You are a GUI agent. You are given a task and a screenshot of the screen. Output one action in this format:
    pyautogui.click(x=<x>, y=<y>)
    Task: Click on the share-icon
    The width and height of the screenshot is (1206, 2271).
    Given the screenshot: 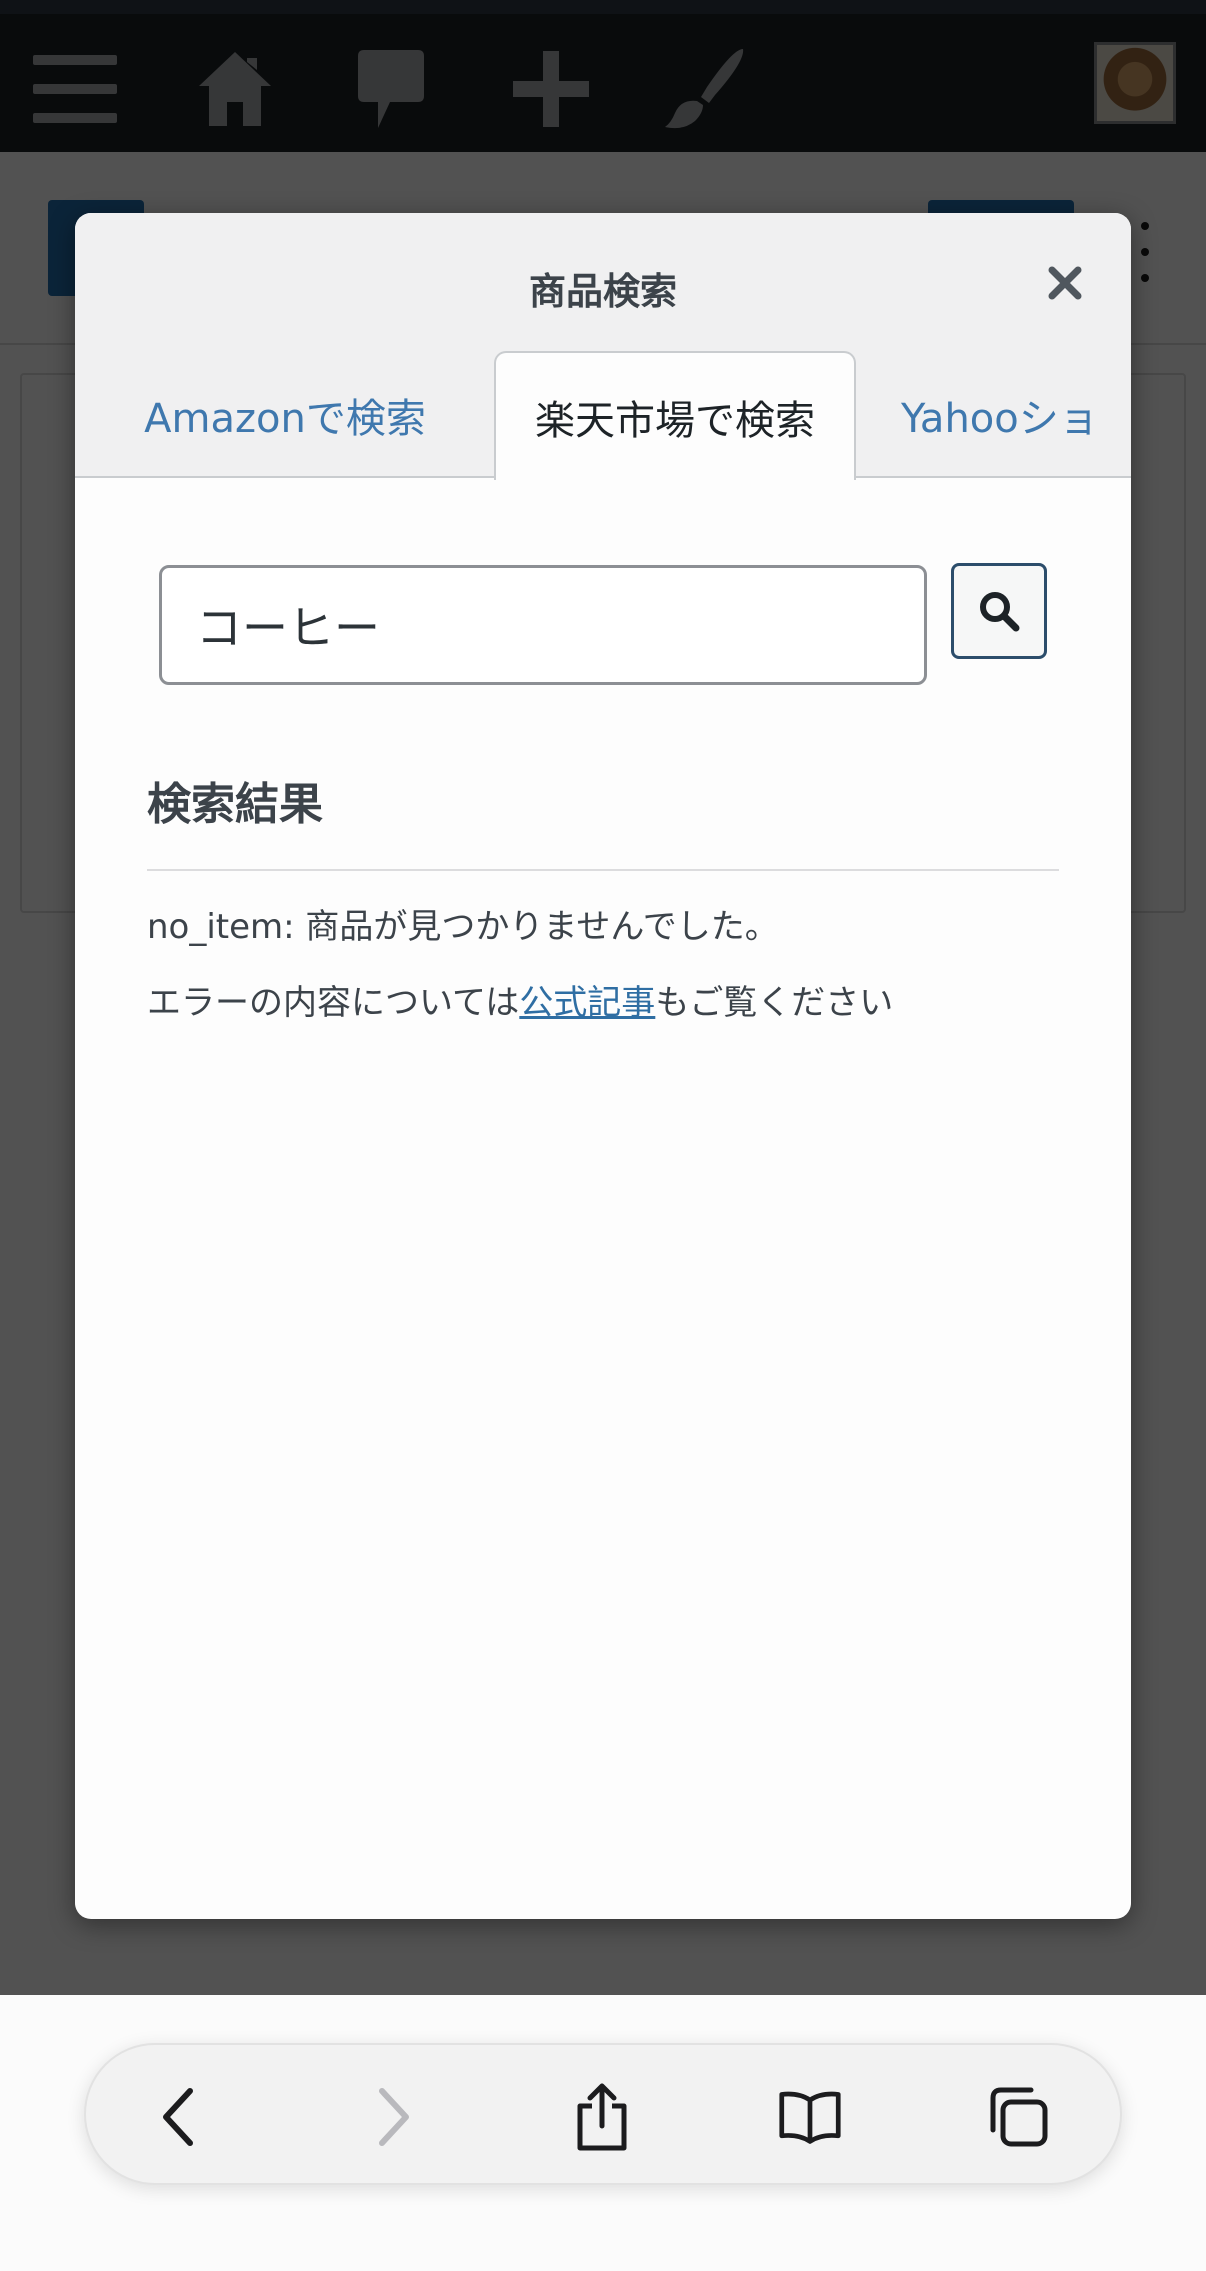 What is the action you would take?
    pyautogui.click(x=602, y=2117)
    